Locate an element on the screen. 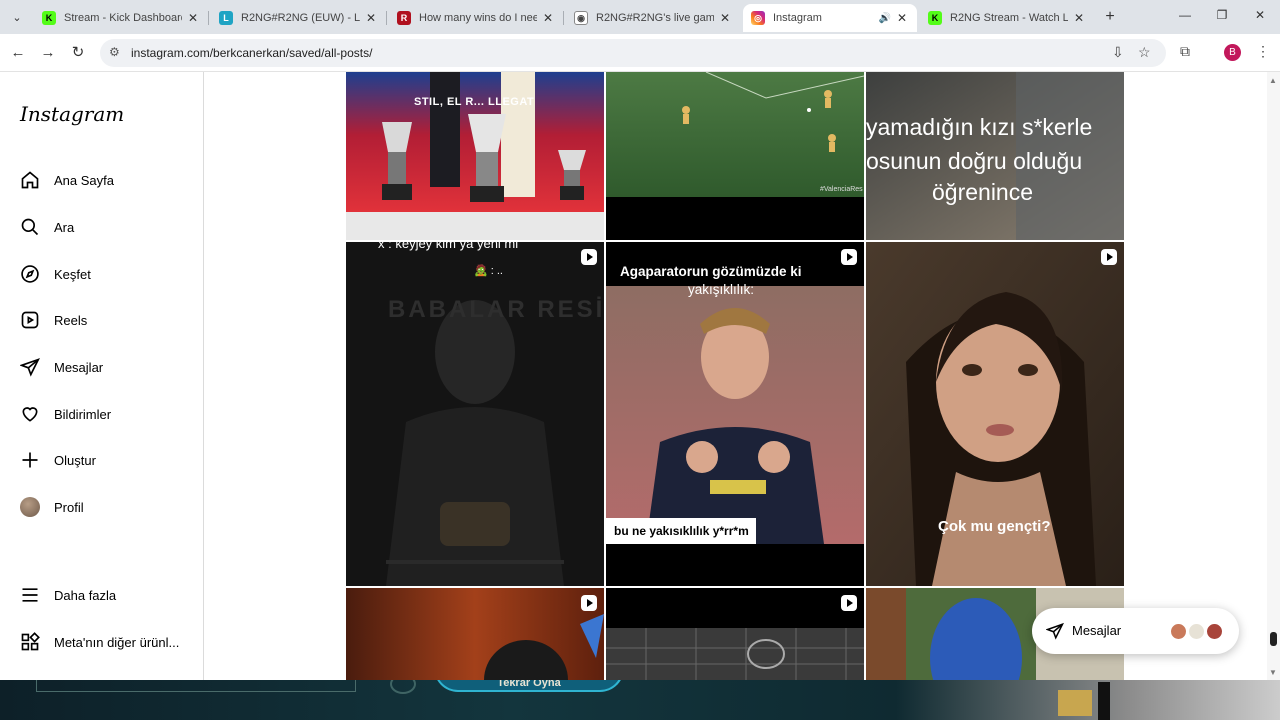 The image size is (1280, 720). post-caption-line1: x : keyjey kim ya yeni mi is located at coordinates (448, 246).